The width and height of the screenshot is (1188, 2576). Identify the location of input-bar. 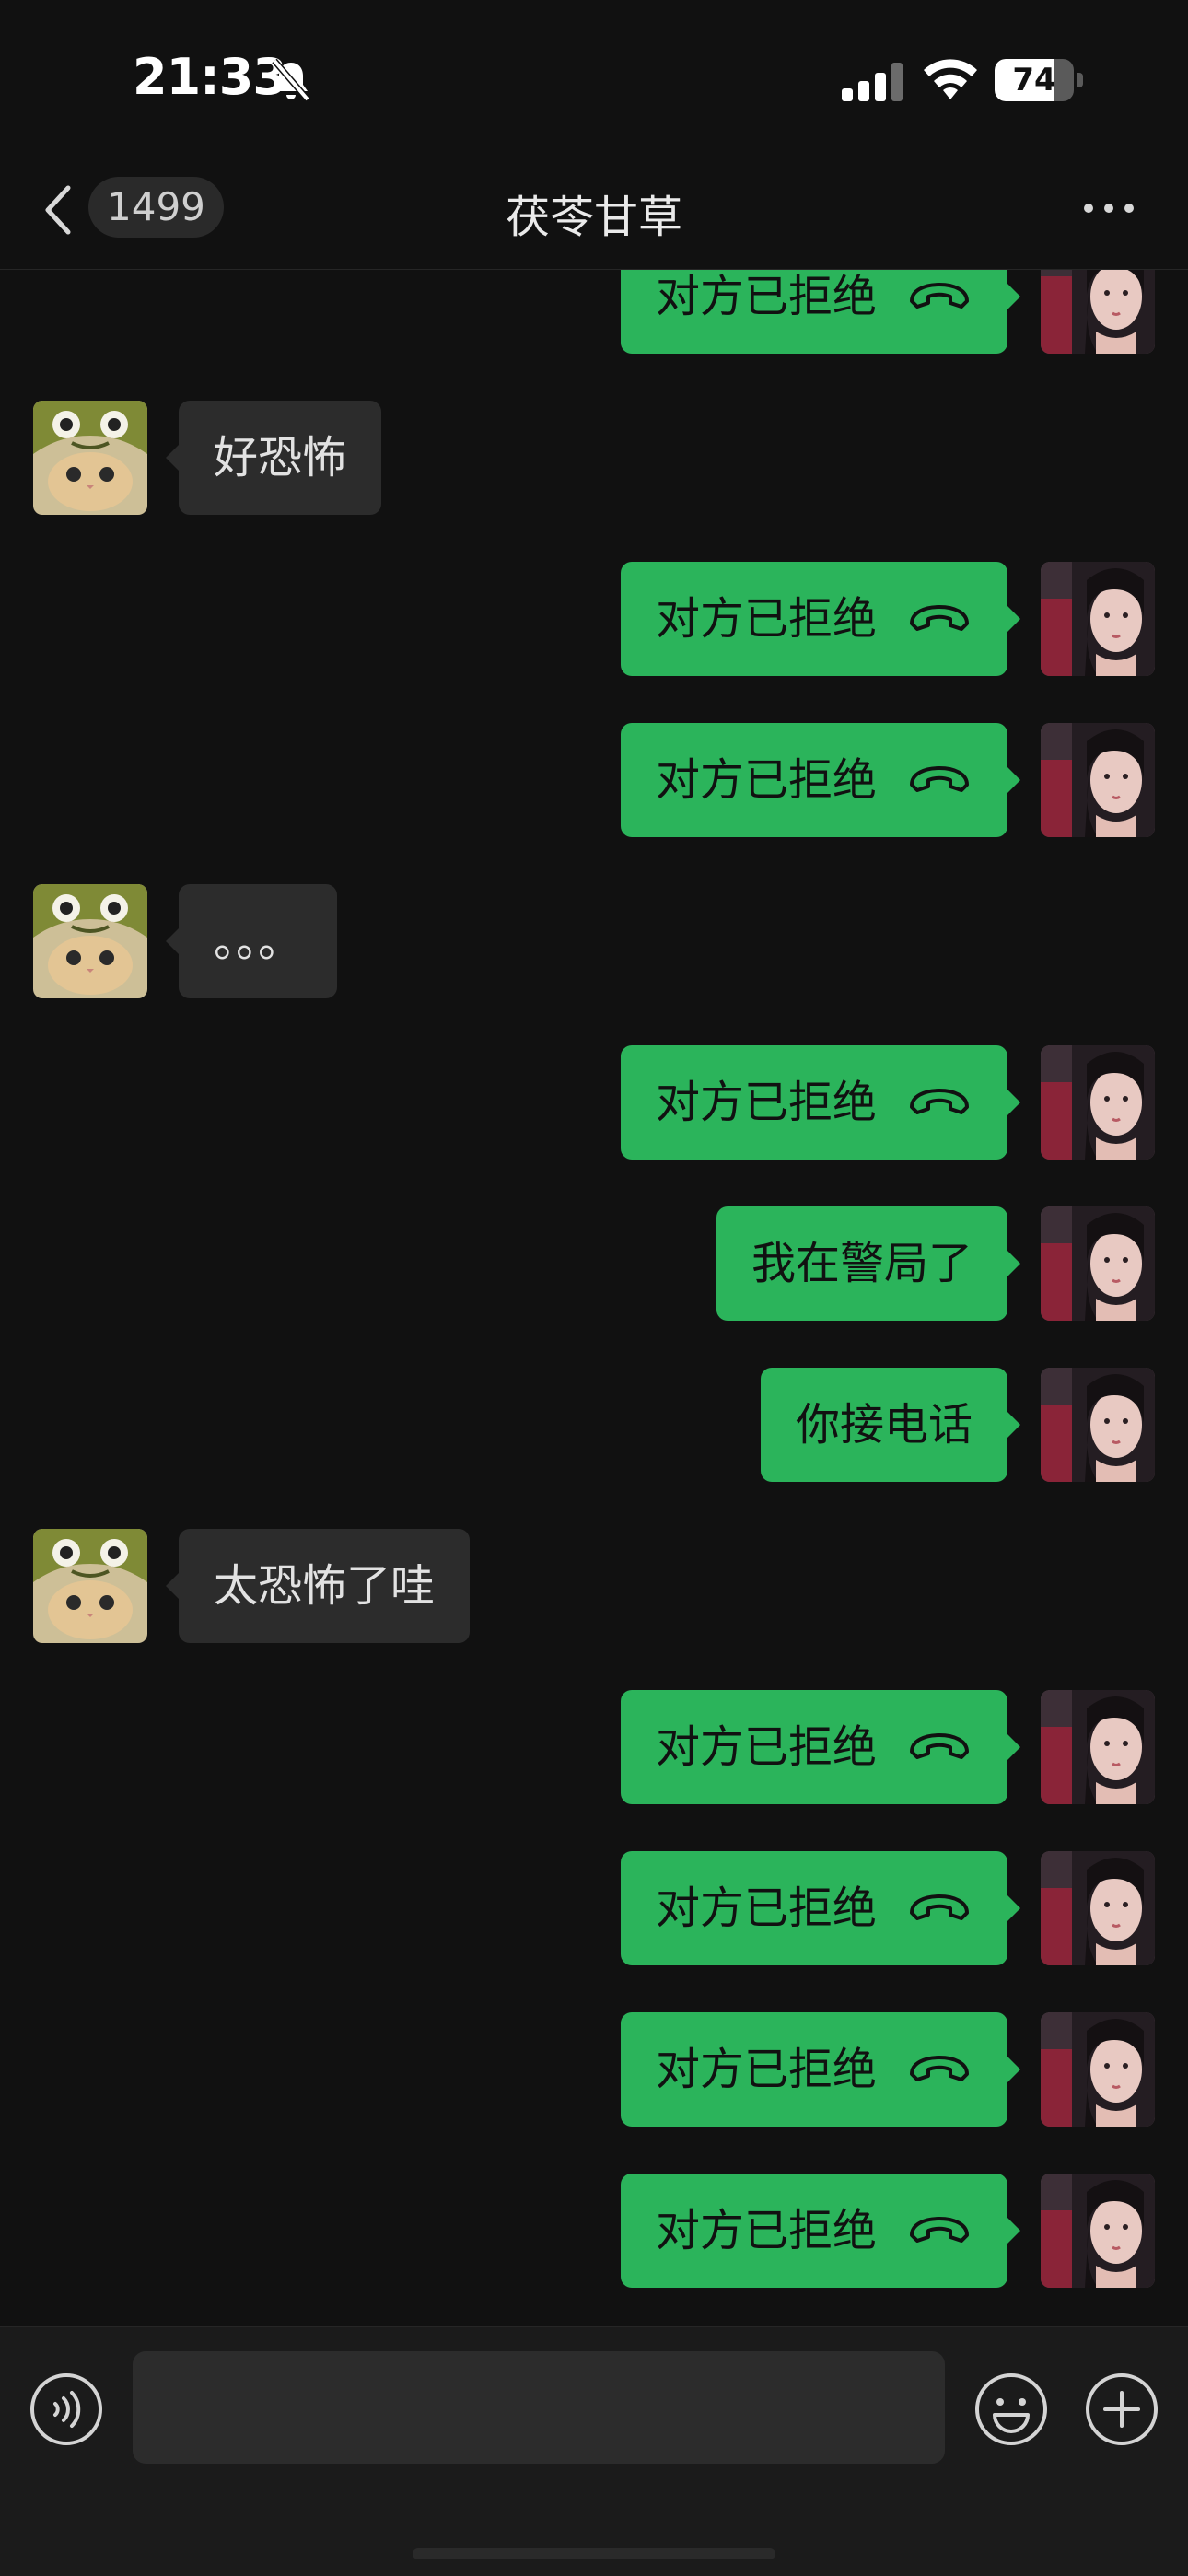
(594, 2451).